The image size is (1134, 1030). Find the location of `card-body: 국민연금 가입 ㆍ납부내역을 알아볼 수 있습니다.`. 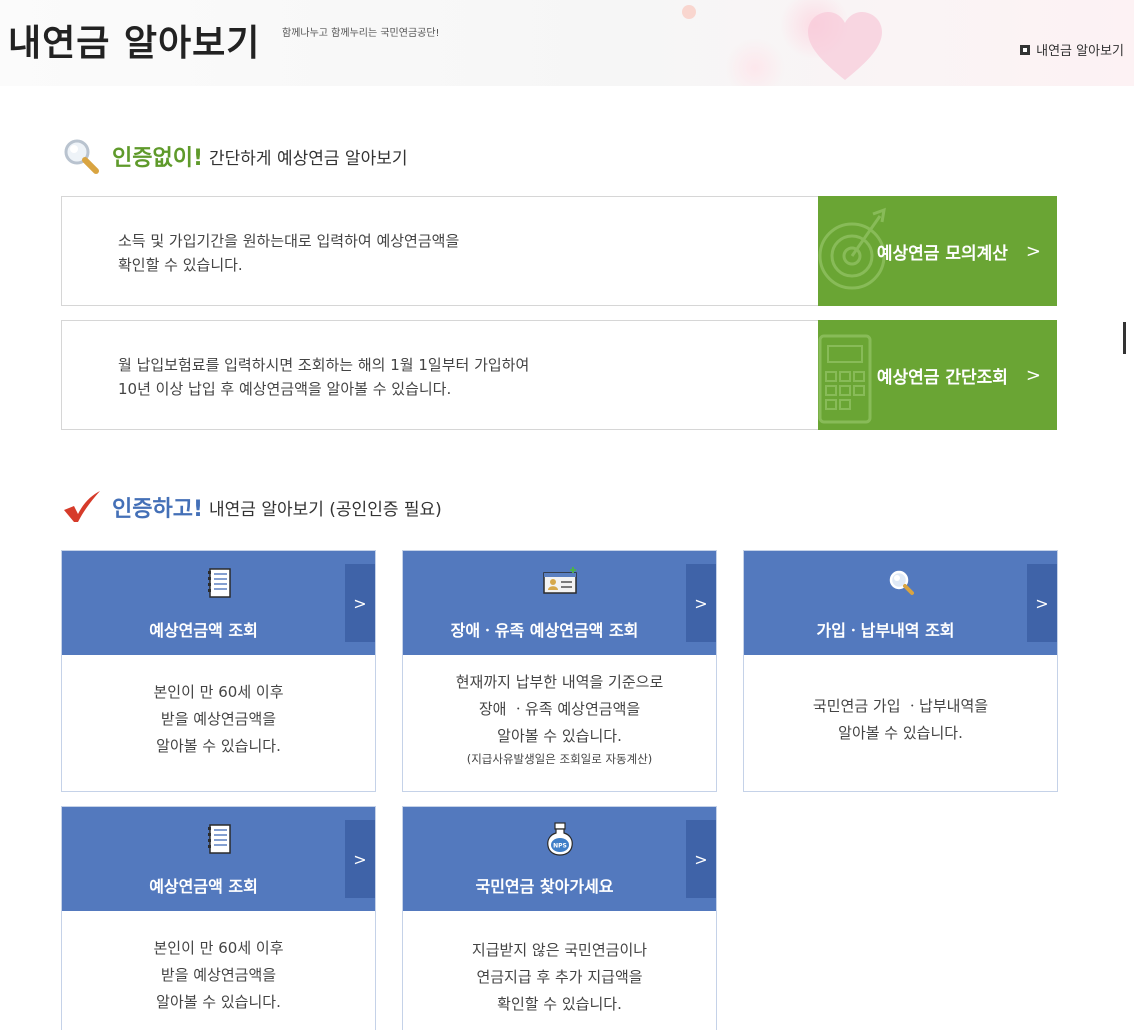

card-body: 국민연금 가입 ㆍ납부내역을 알아볼 수 있습니다. is located at coordinates (900, 723).